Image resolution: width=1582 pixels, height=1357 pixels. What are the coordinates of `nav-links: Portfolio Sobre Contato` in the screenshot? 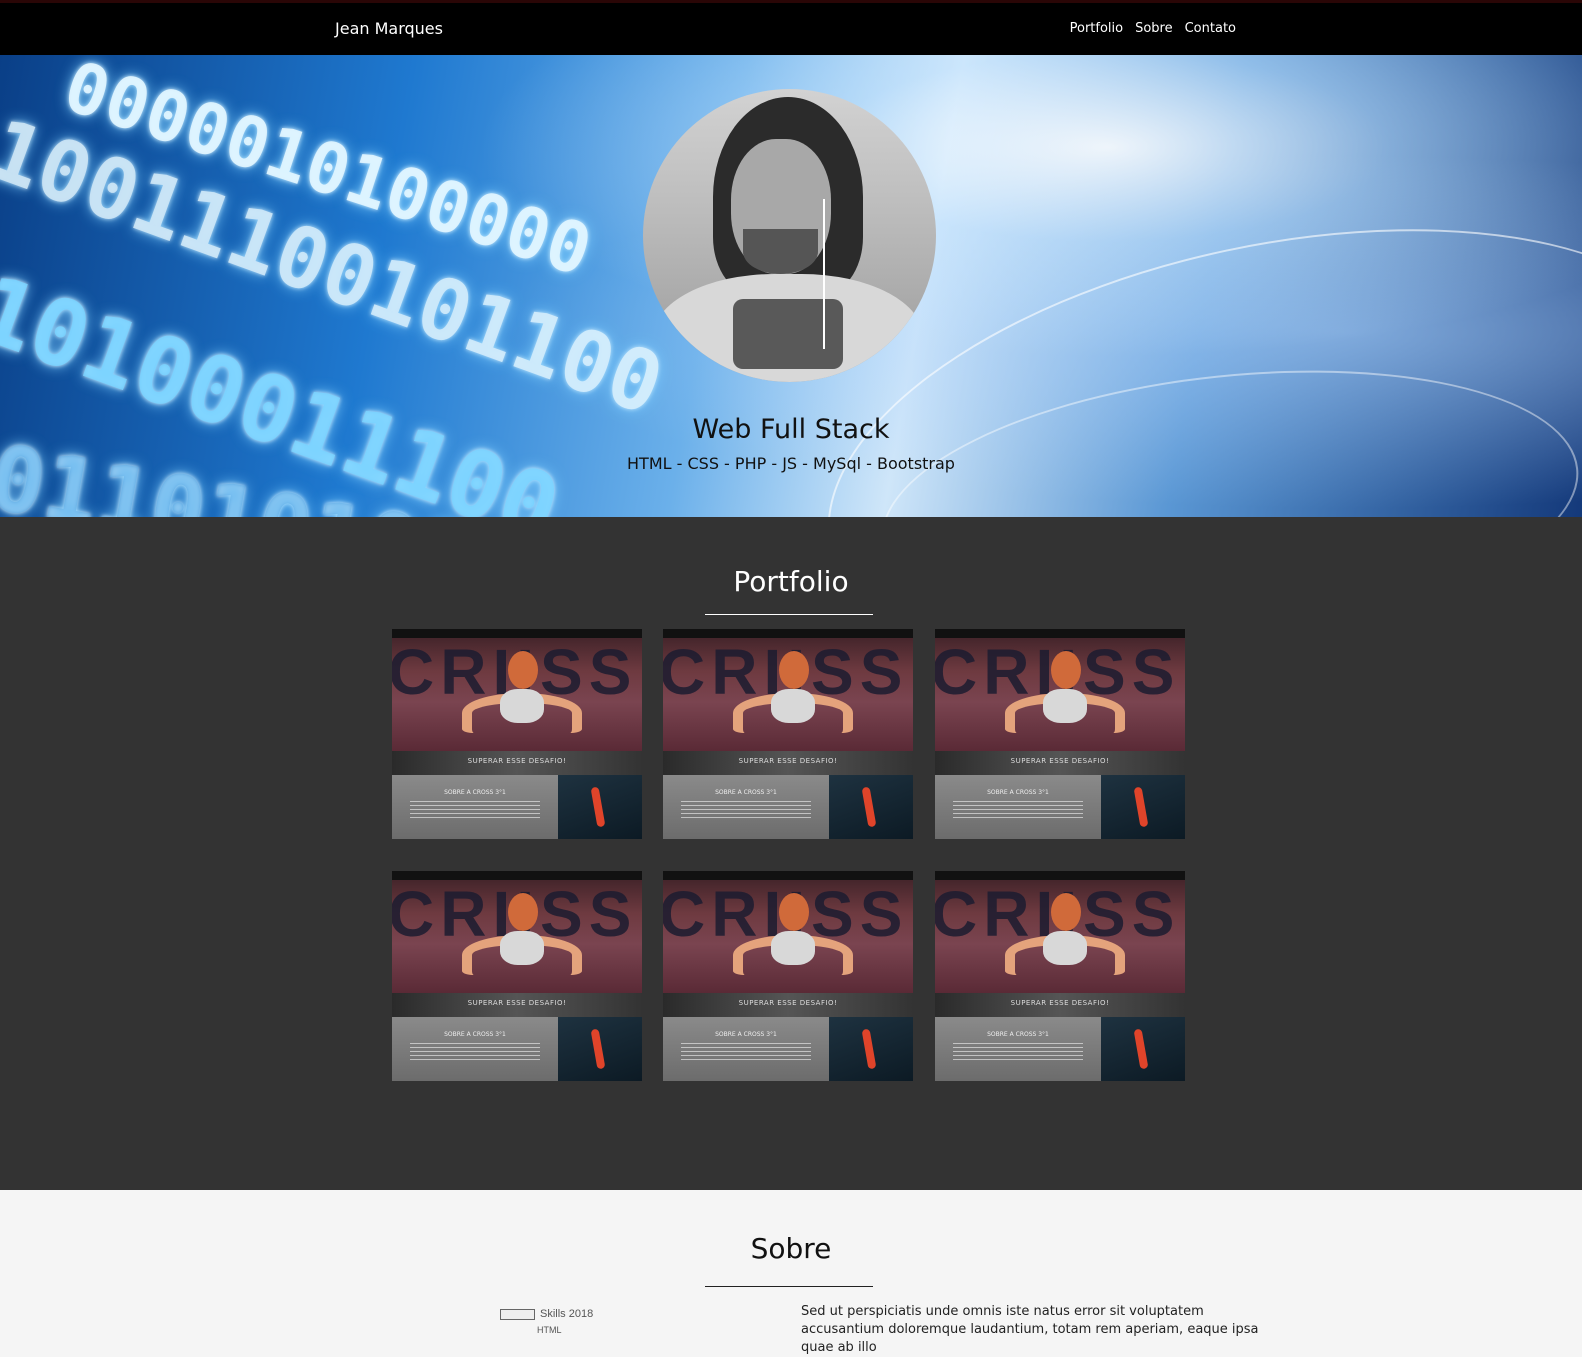 It's located at (1153, 28).